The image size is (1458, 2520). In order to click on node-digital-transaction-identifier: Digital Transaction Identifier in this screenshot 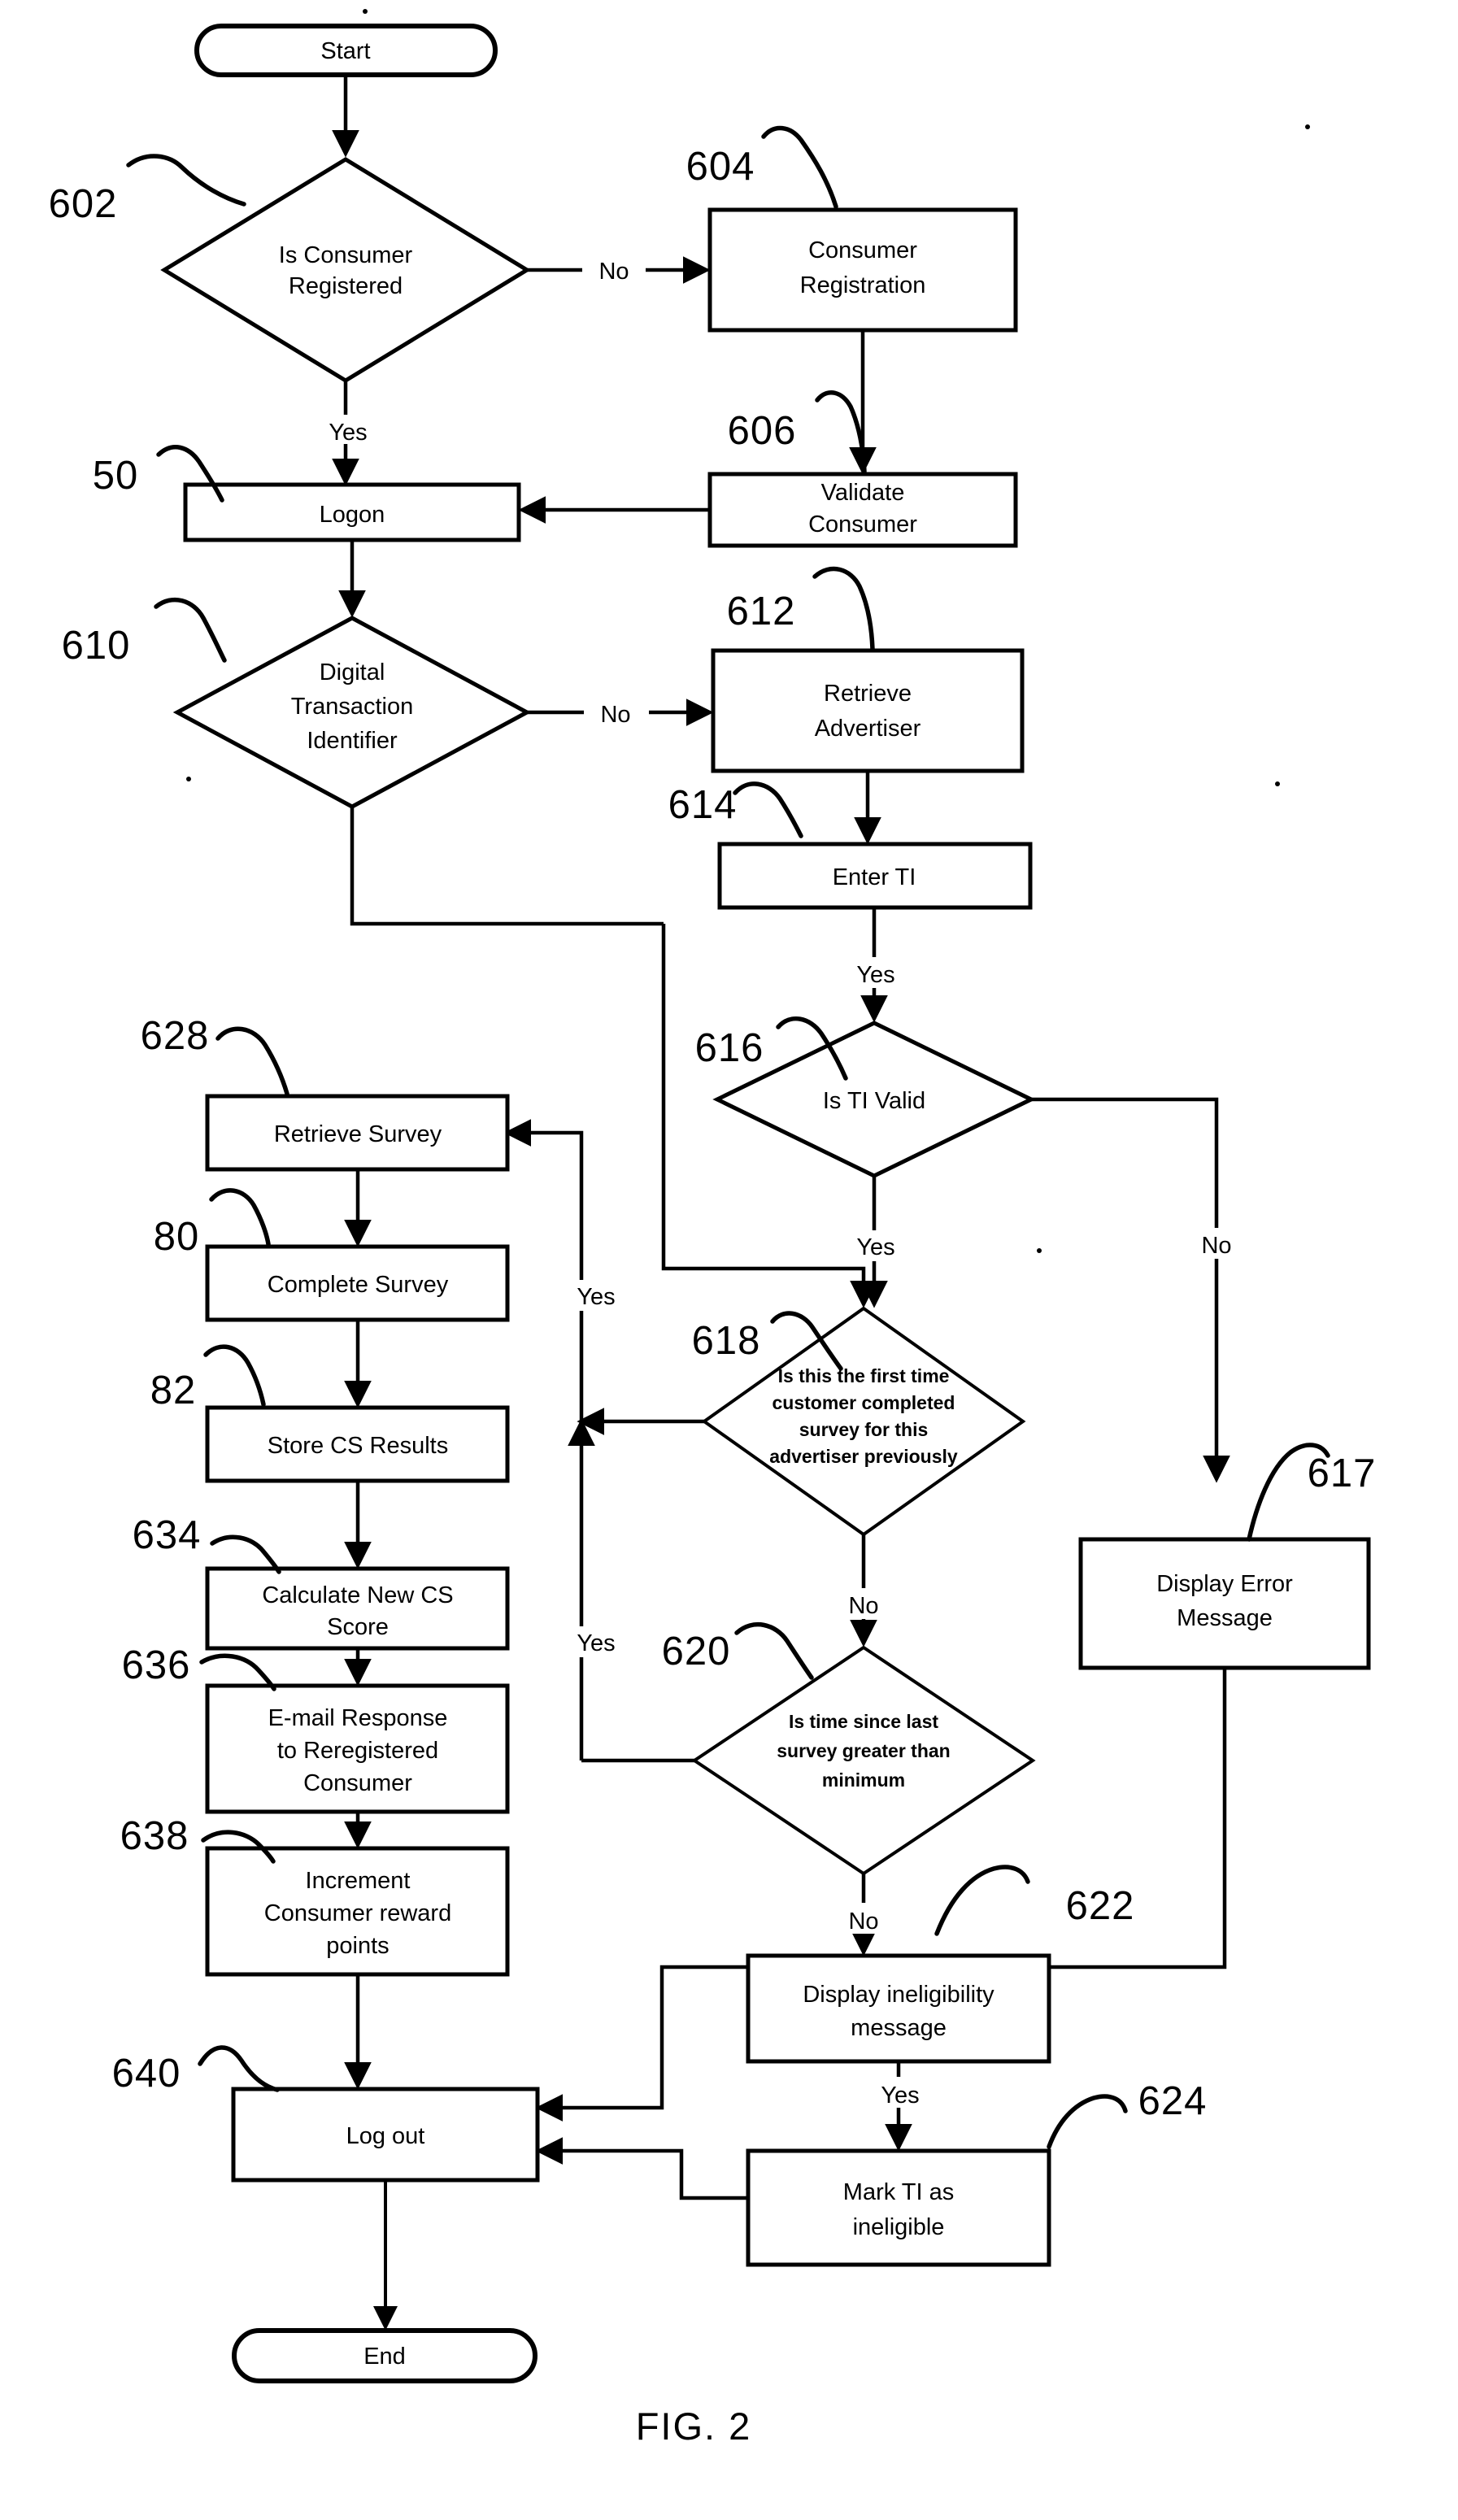, I will do `click(352, 712)`.